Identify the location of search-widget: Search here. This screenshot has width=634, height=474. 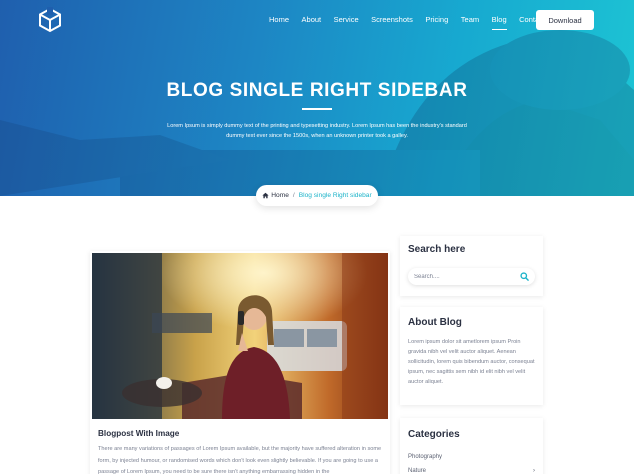
(471, 266).